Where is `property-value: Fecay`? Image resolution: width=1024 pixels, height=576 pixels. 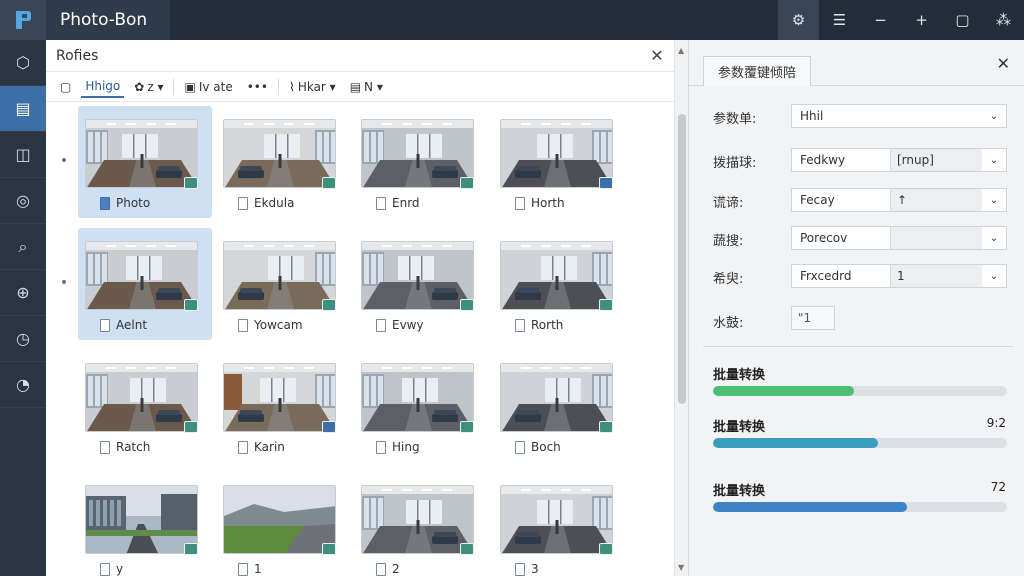
property-value: Fecay is located at coordinates (841, 200).